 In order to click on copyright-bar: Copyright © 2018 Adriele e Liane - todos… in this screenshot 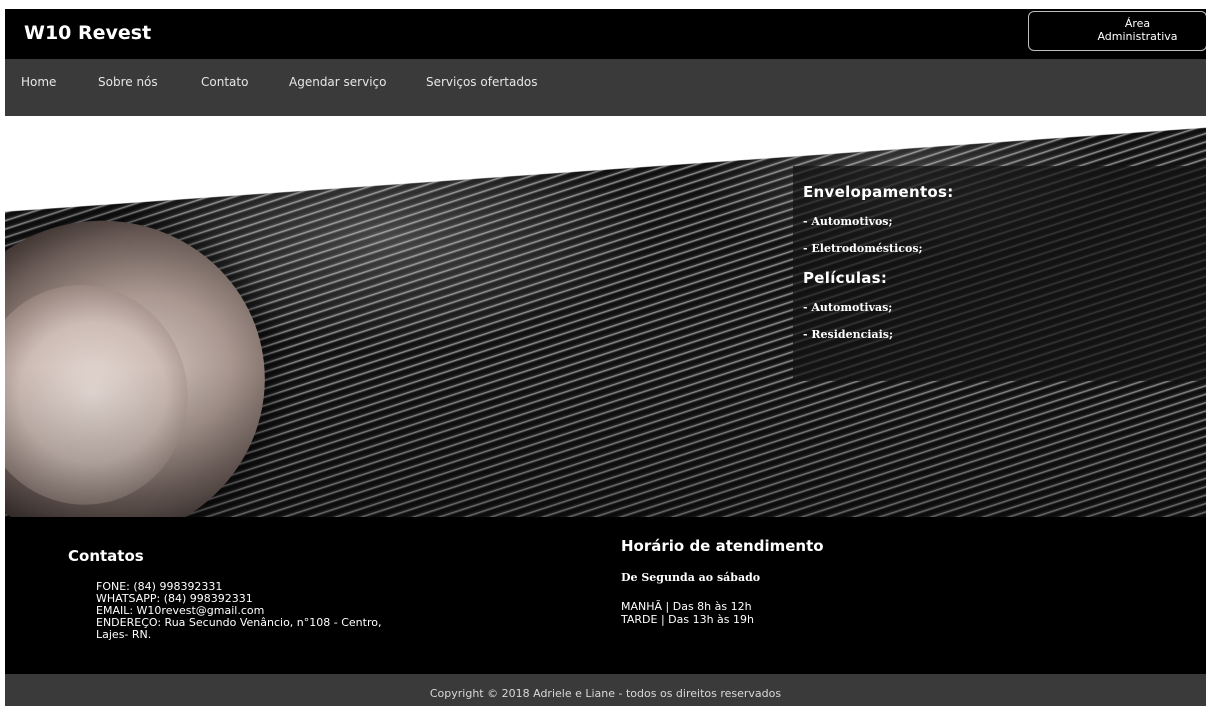, I will do `click(605, 690)`.